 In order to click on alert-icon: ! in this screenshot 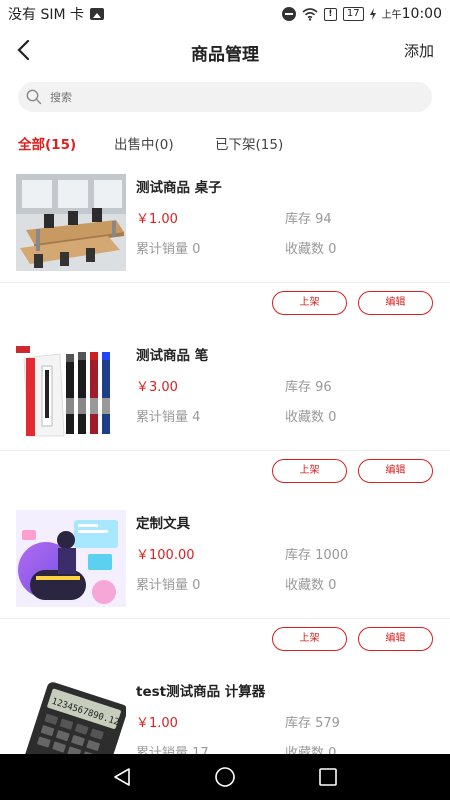, I will do `click(330, 14)`.